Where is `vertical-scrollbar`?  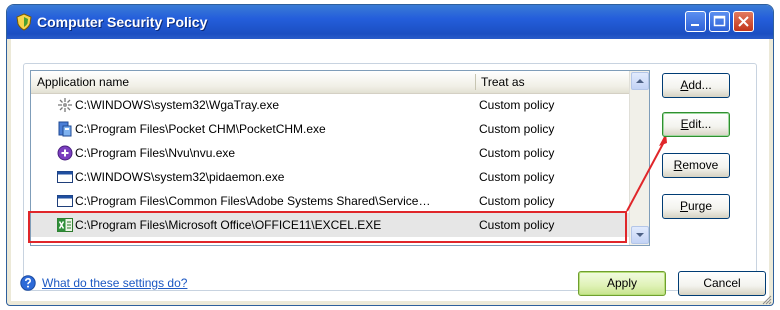 vertical-scrollbar is located at coordinates (639, 158).